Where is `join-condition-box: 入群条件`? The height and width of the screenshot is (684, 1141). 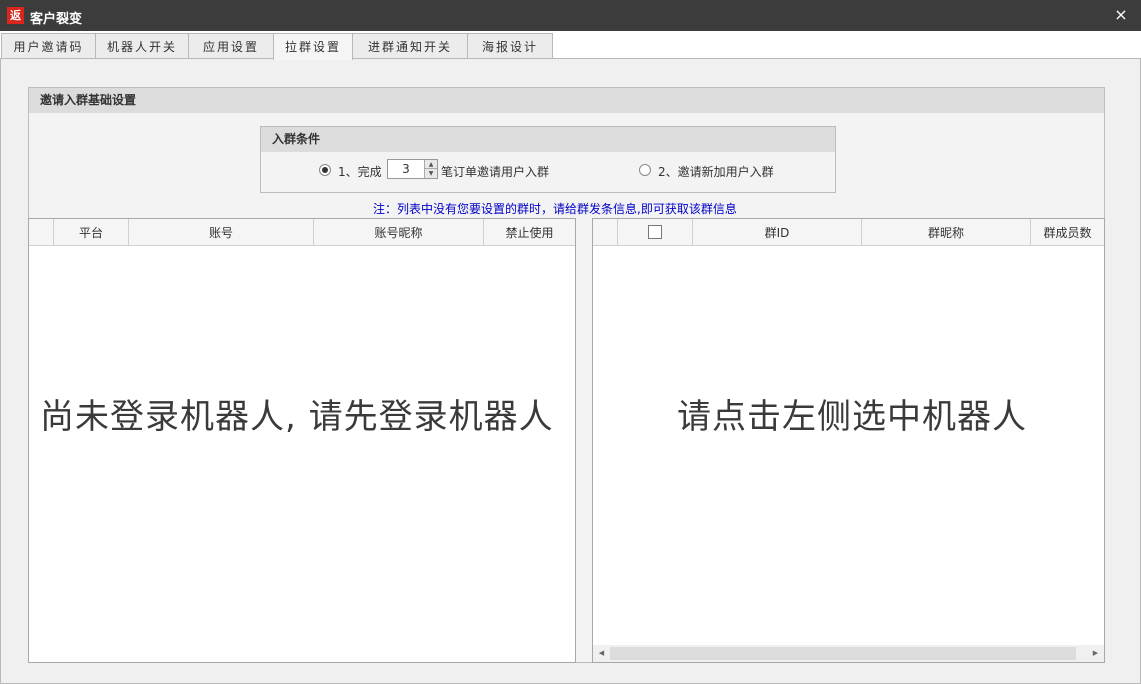
join-condition-box: 入群条件 is located at coordinates (548, 159).